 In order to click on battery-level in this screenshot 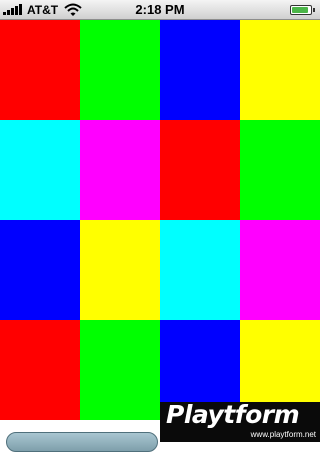, I will do `click(300, 10)`.